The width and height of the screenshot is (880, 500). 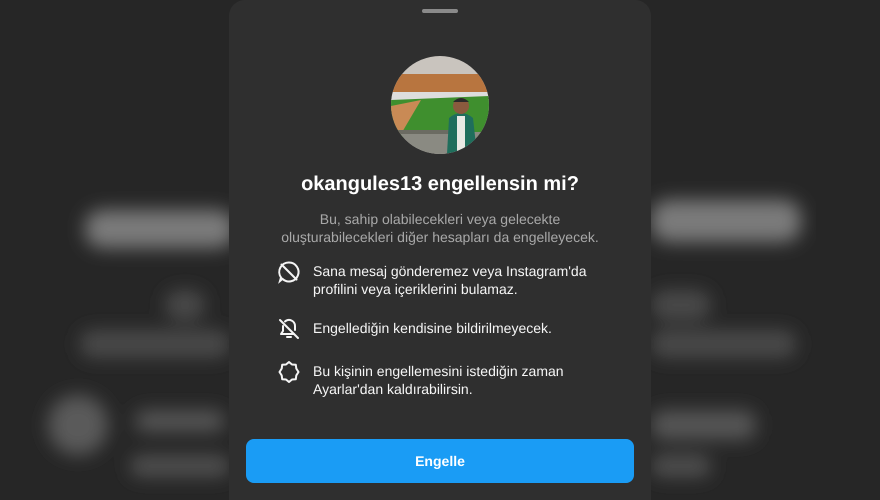 I want to click on block-button: Engelle, so click(x=440, y=461).